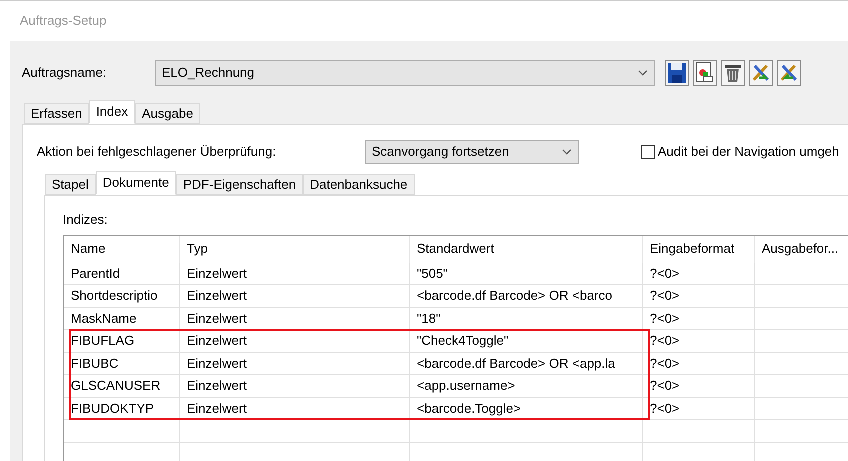 This screenshot has height=461, width=848. I want to click on table-cell: MaskName, so click(122, 318).